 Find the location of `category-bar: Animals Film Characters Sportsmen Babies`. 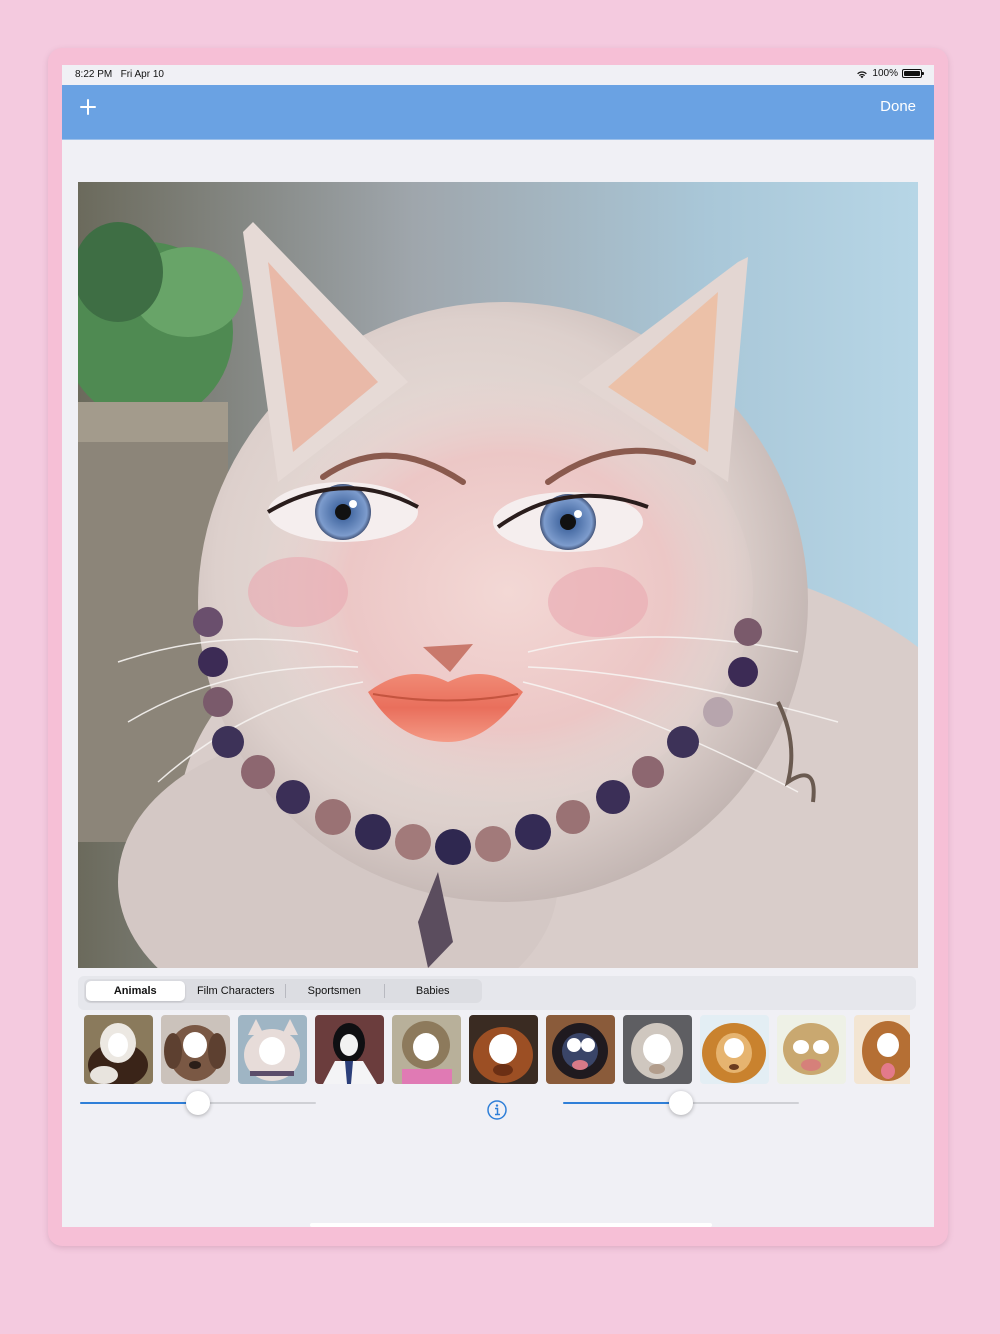

category-bar: Animals Film Characters Sportsmen Babies is located at coordinates (497, 993).